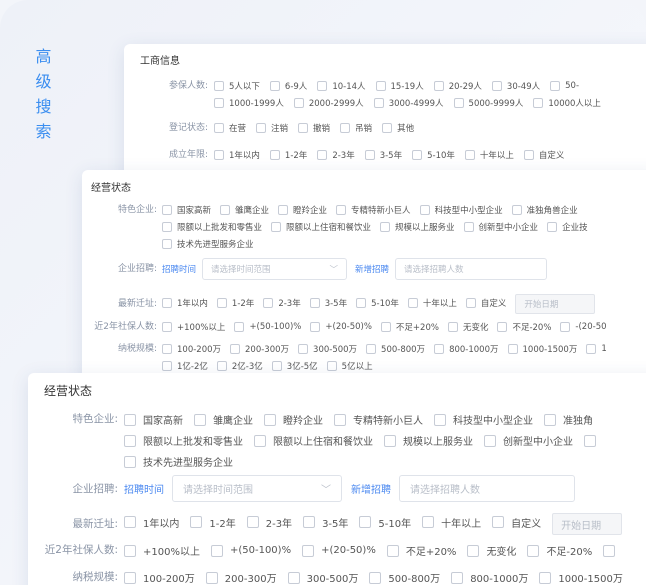  Describe the element at coordinates (567, 227) in the screenshot. I see `checkbox-option: 企业技` at that location.